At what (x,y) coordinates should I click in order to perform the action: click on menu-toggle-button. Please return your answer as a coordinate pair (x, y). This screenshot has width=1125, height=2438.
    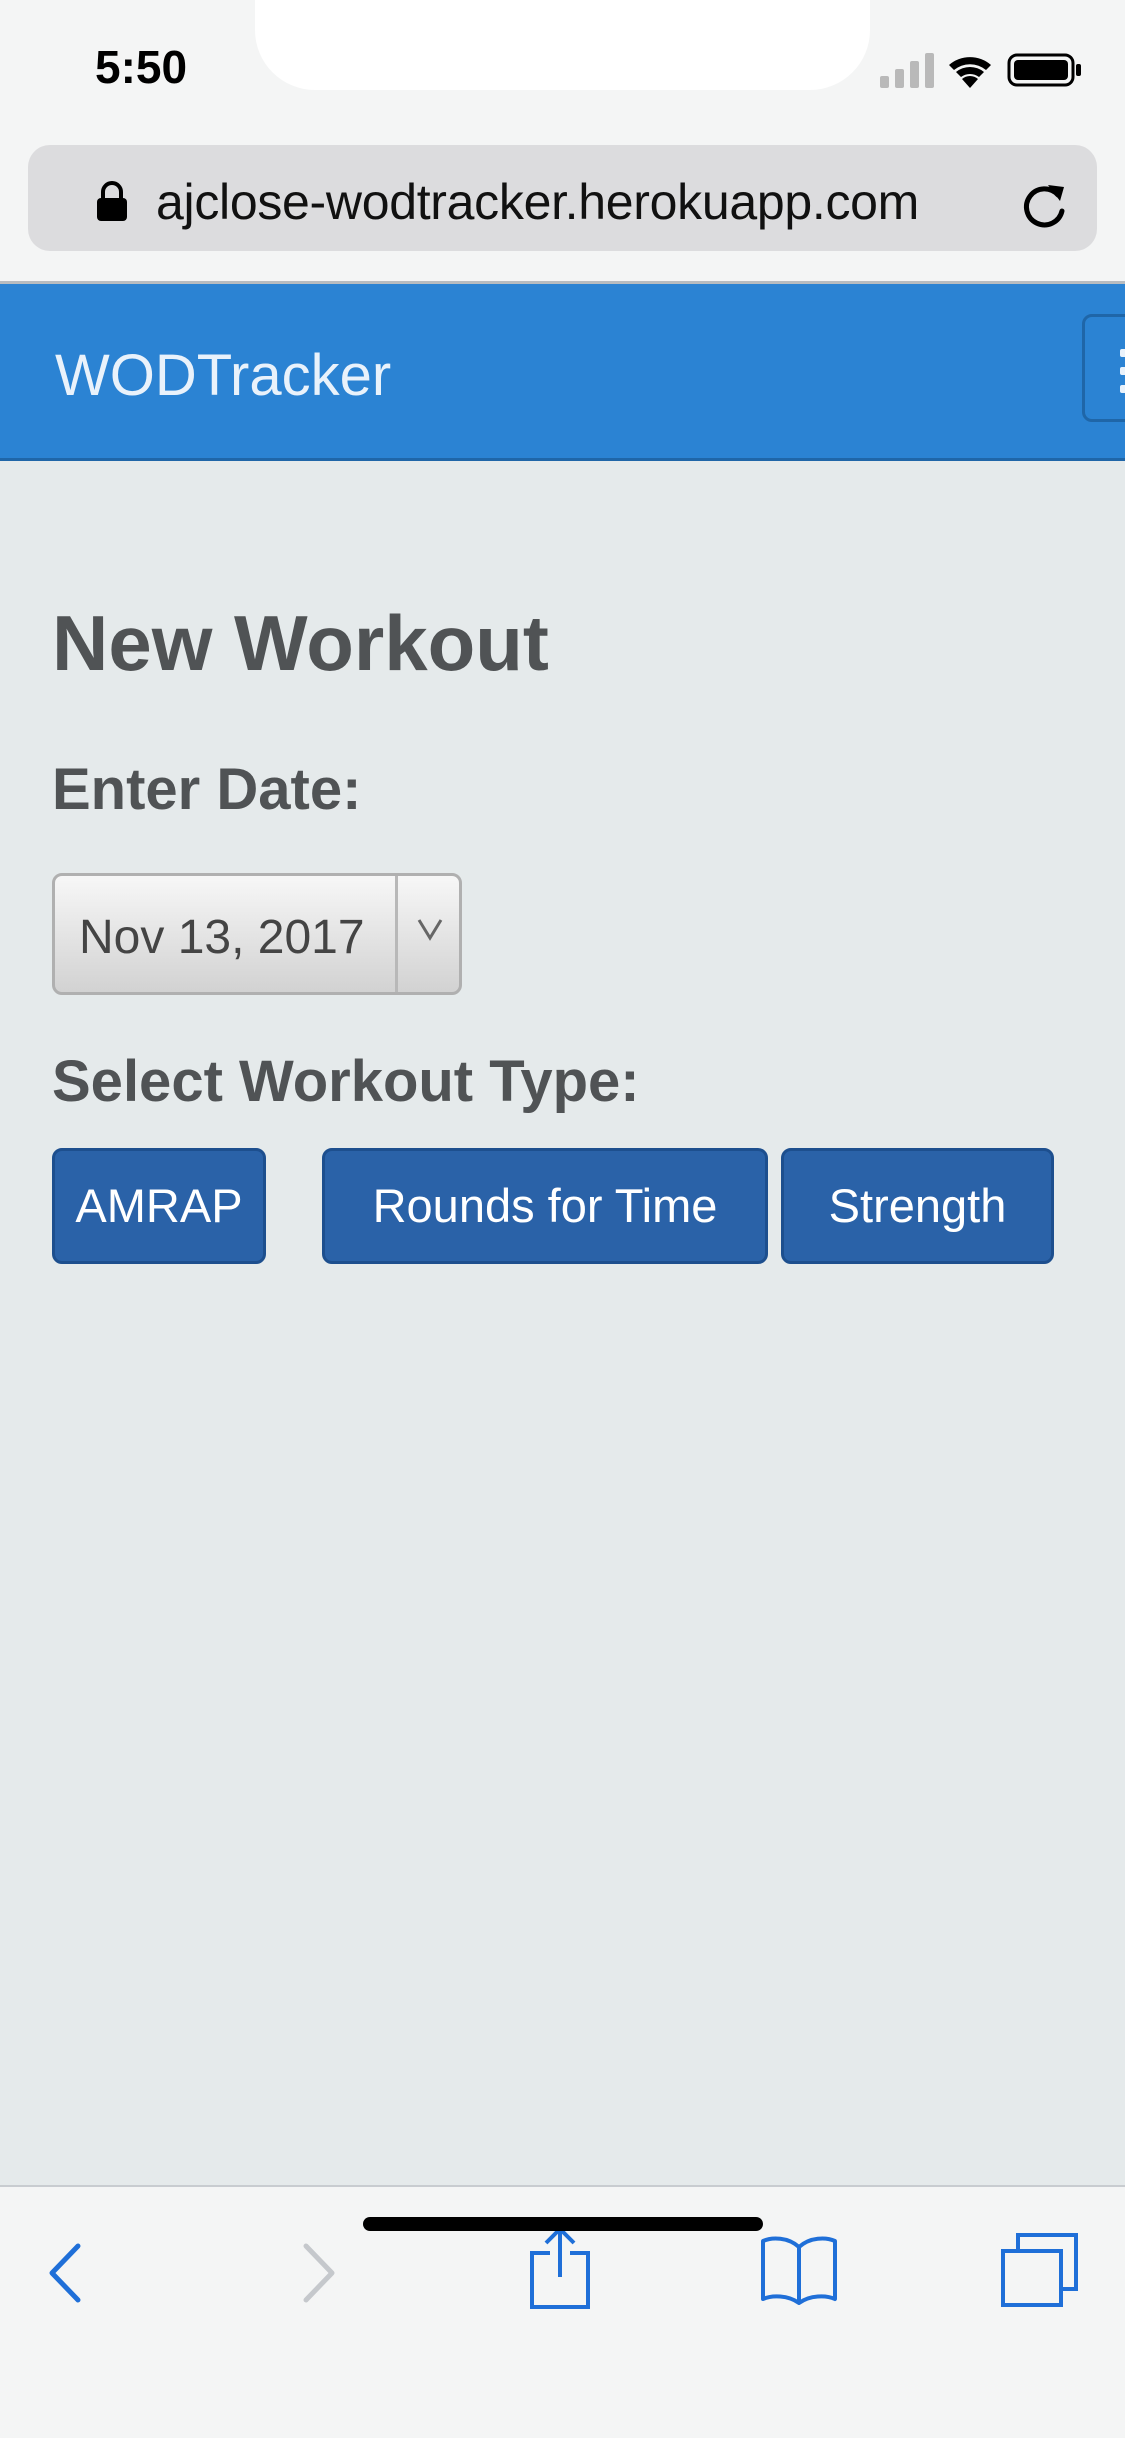
    Looking at the image, I should click on (1103, 368).